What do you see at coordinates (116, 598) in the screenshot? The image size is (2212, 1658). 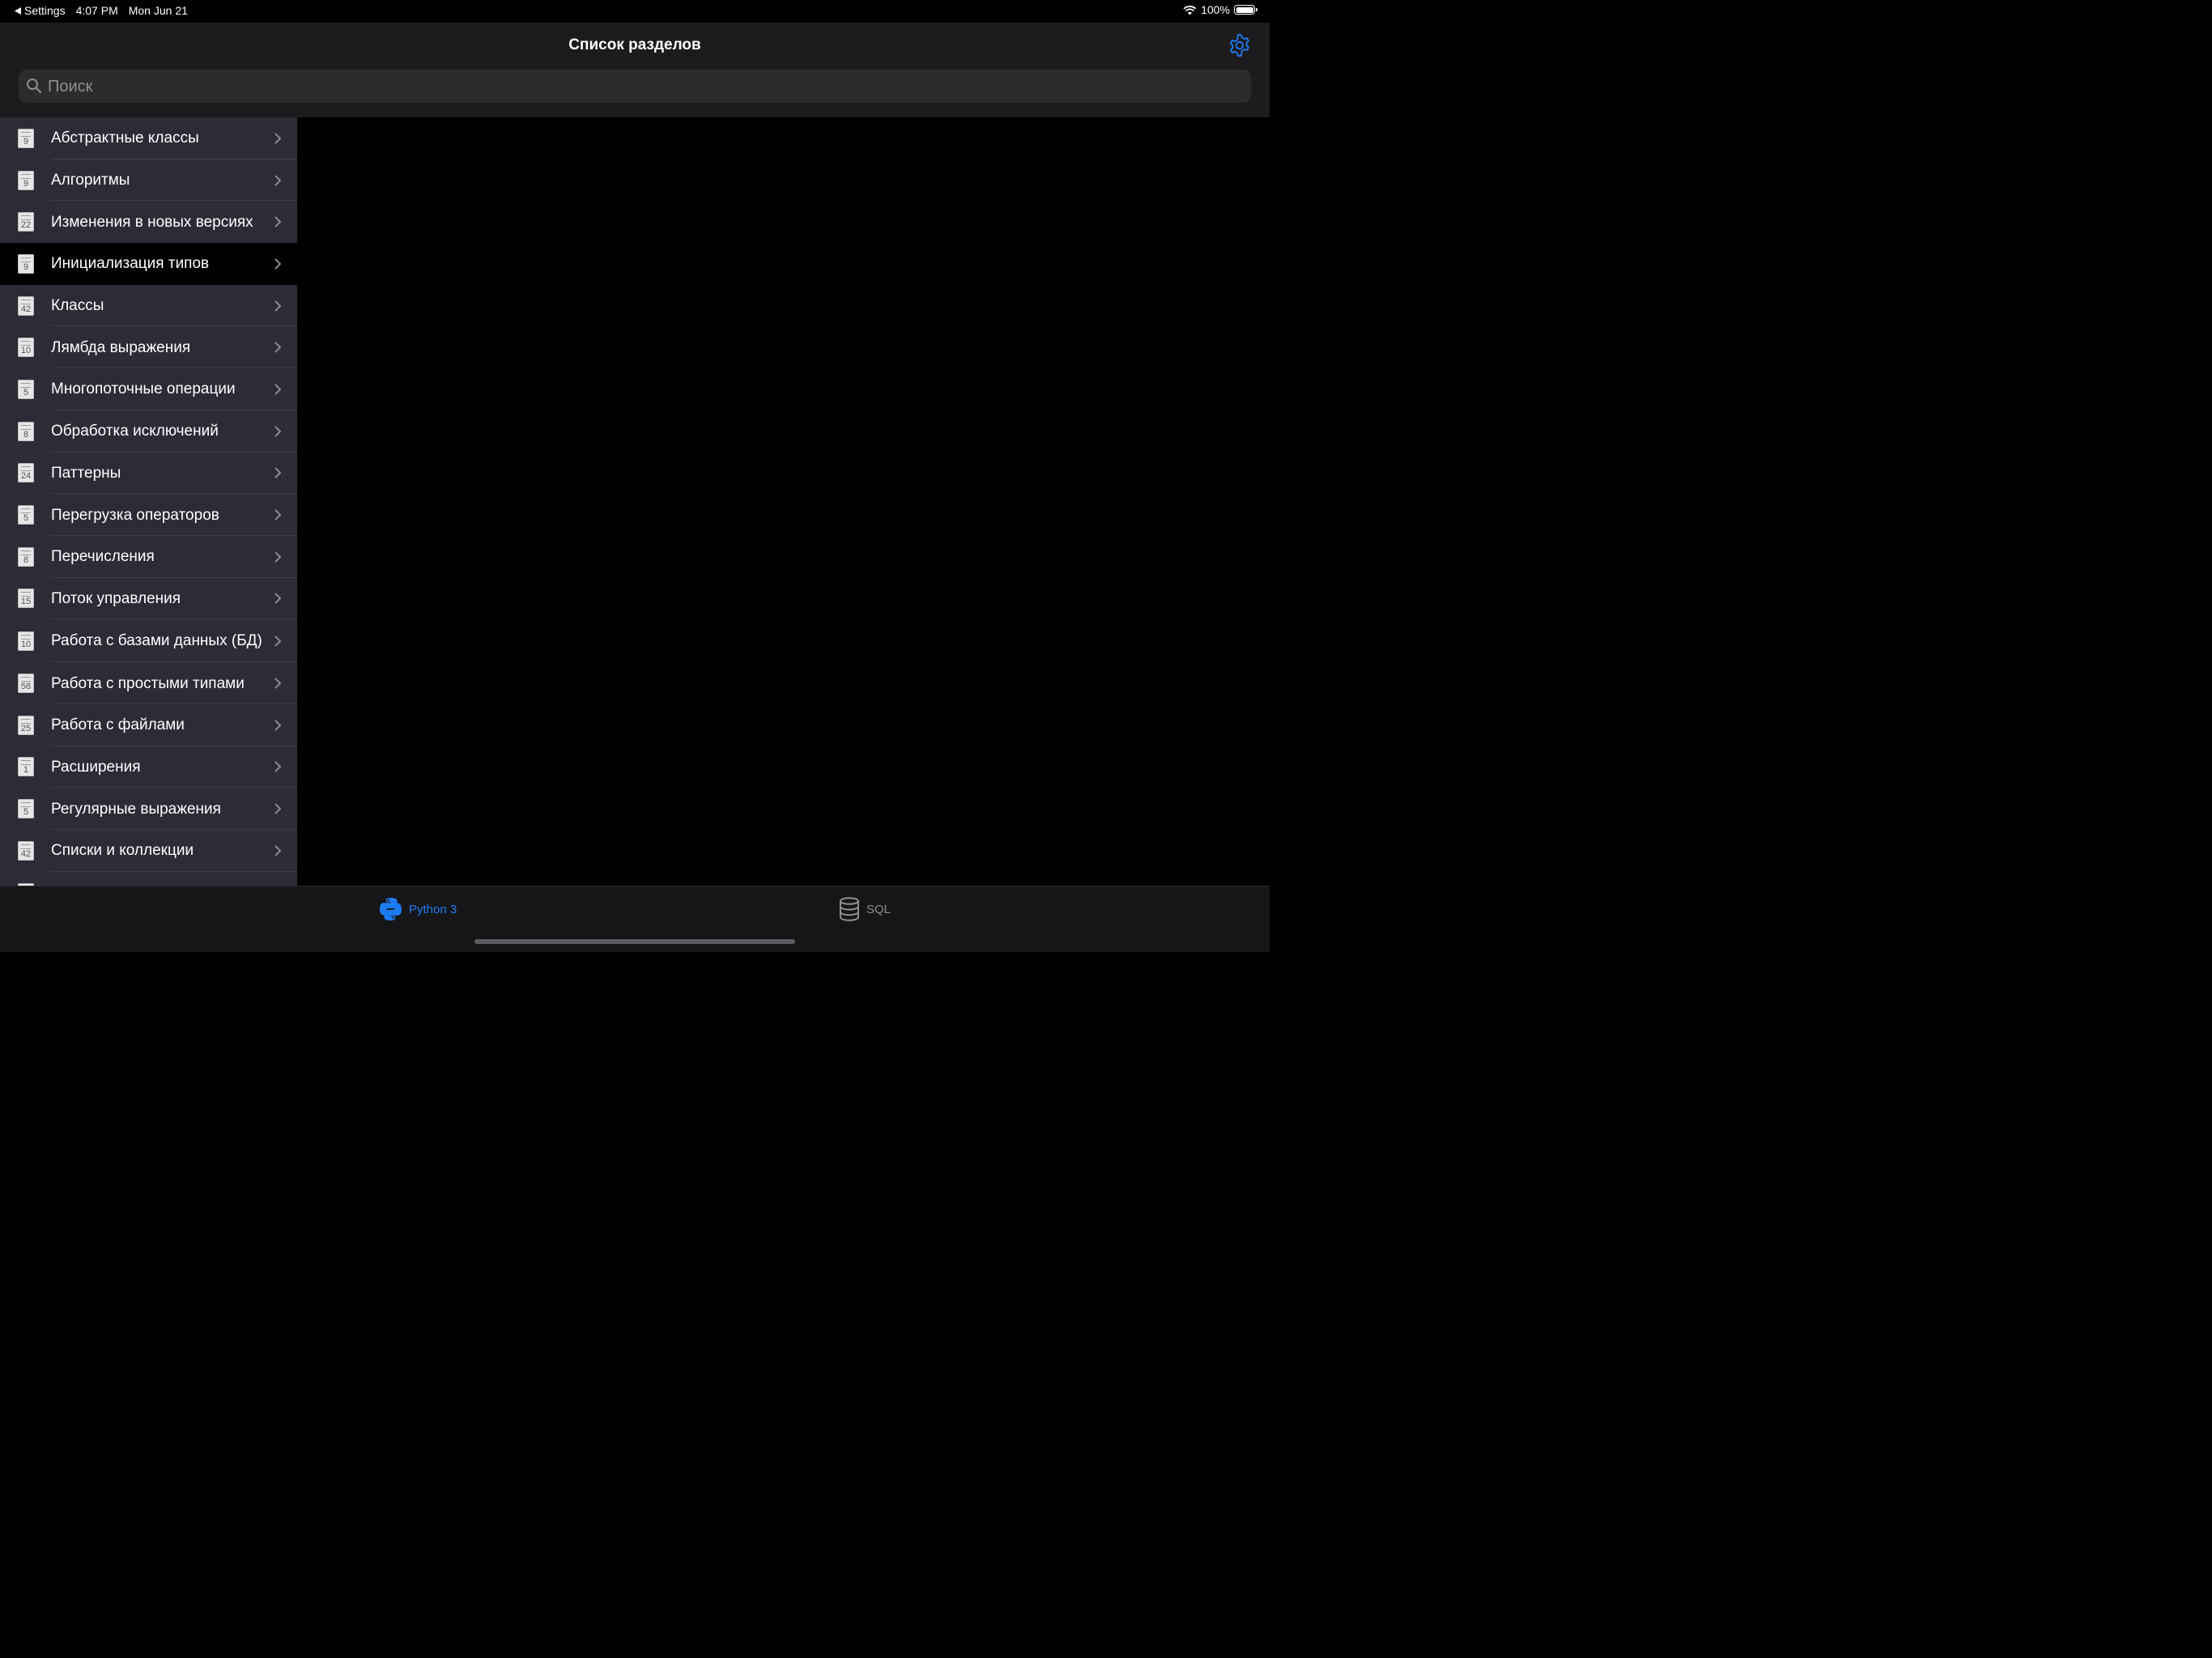 I see `section-label: Поток управления` at bounding box center [116, 598].